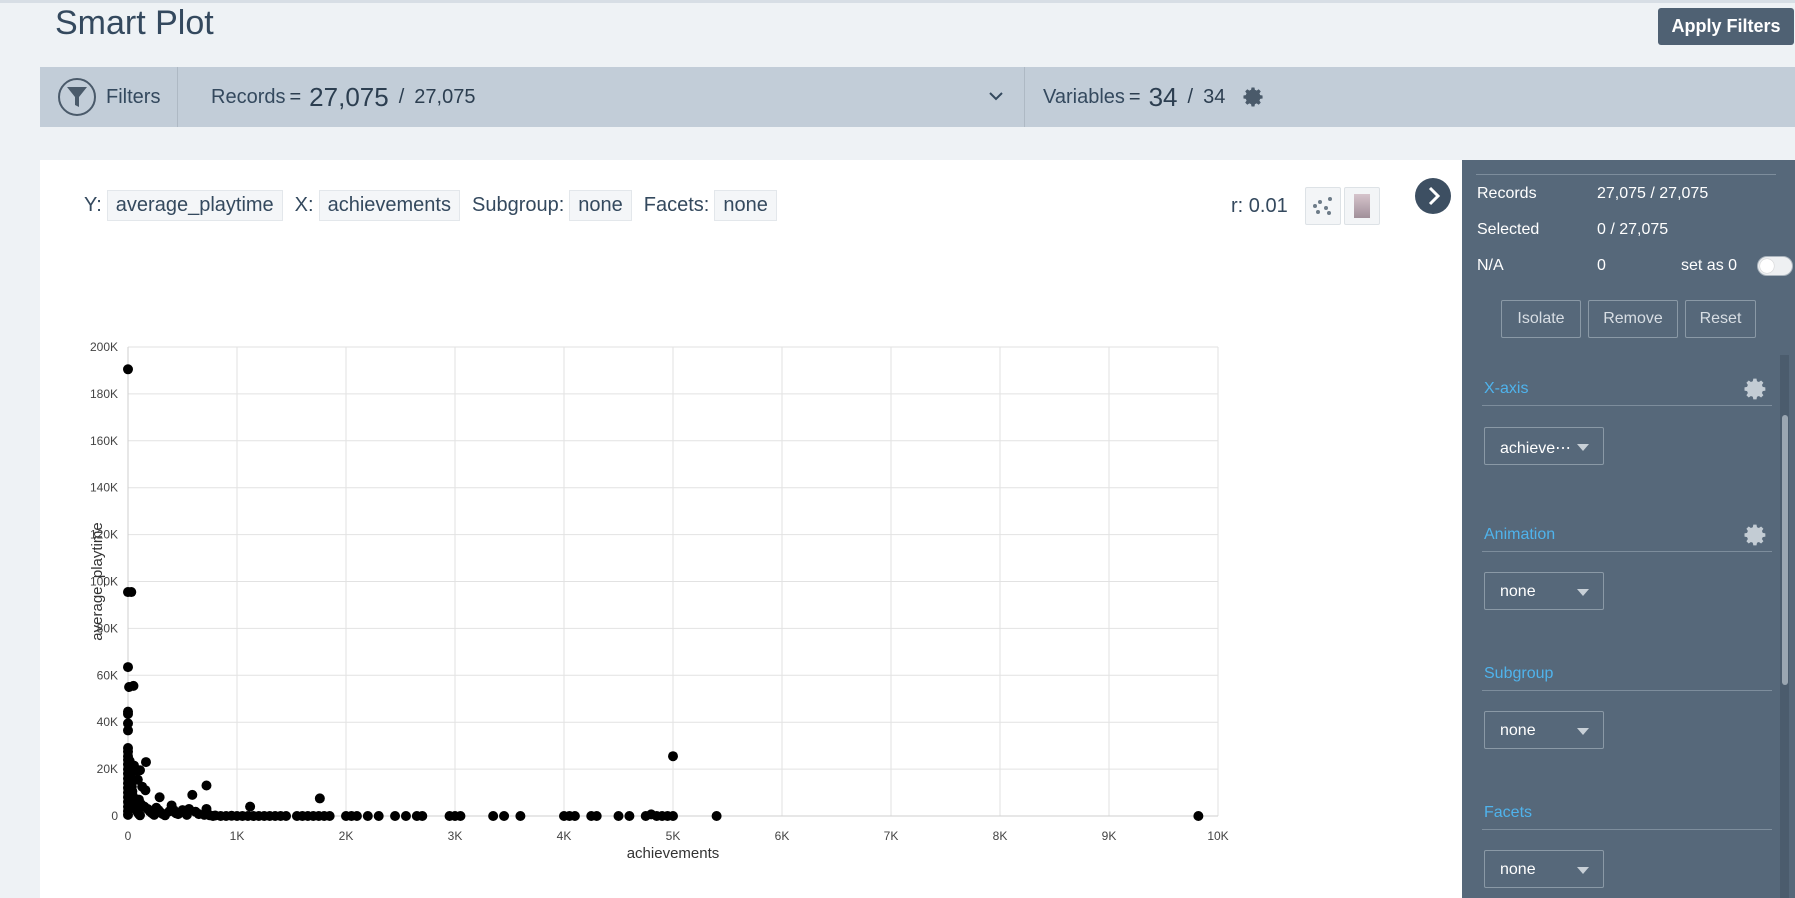 The width and height of the screenshot is (1795, 898). Describe the element at coordinates (1541, 319) in the screenshot. I see `isolate-button: Isolate` at that location.